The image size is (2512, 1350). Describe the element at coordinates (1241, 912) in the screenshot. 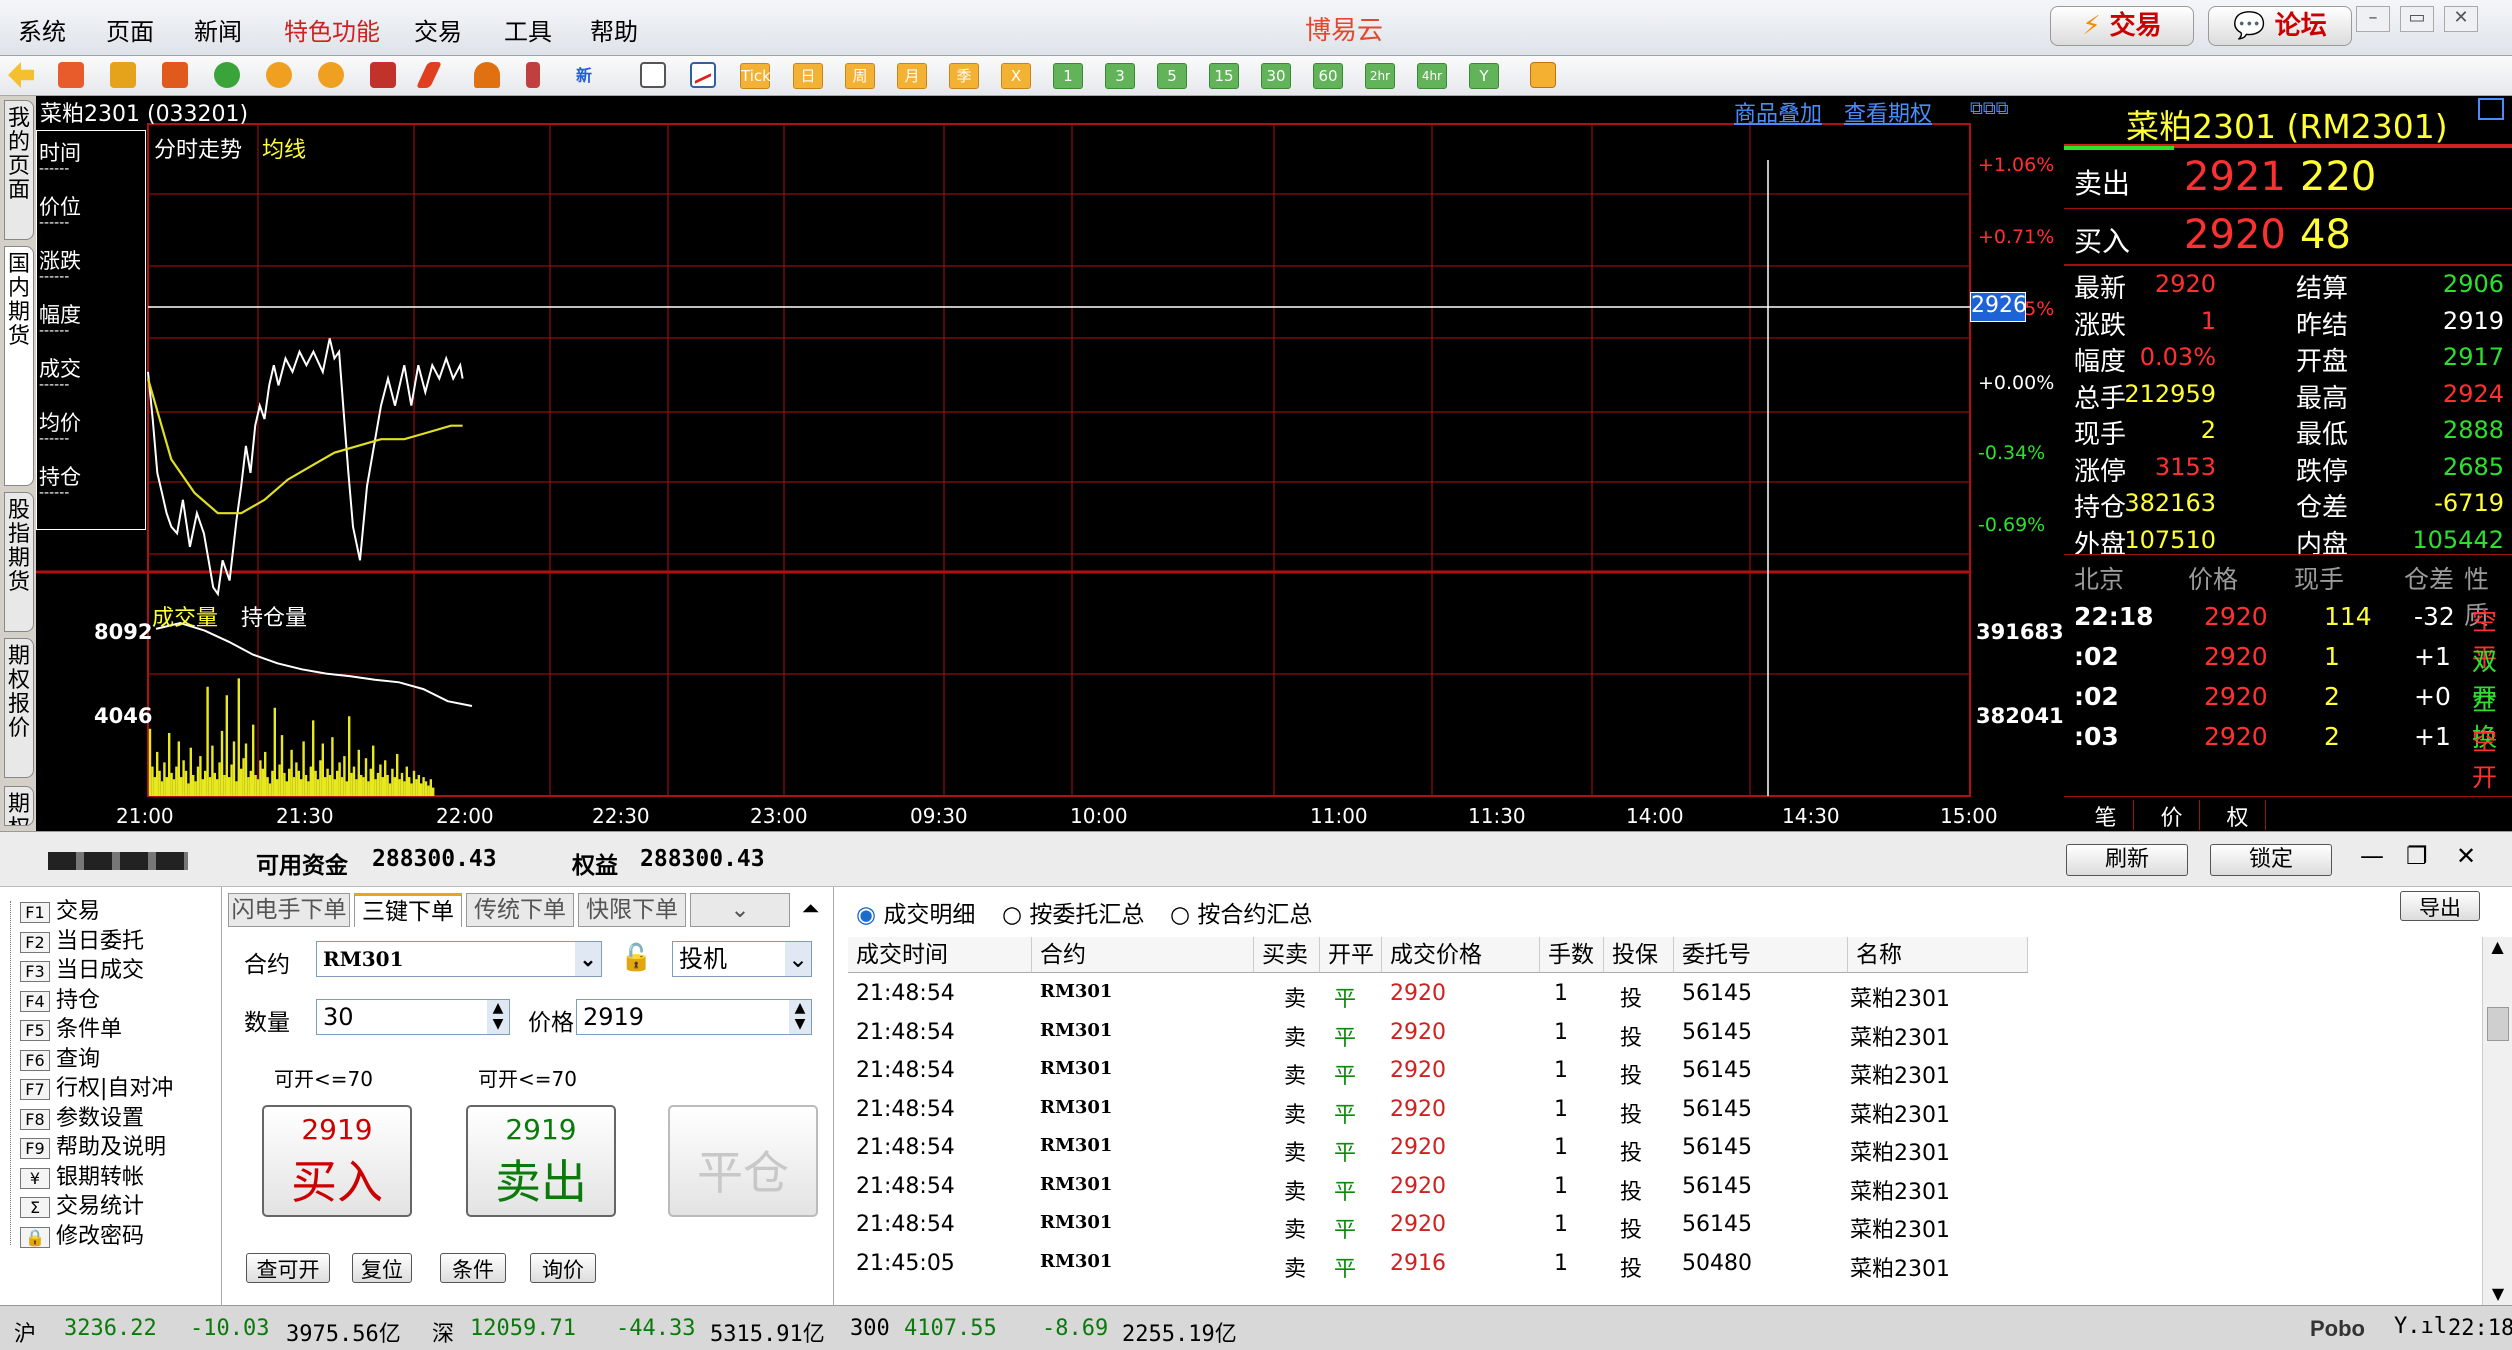

I see `radio-by-contract: ○ 按合约汇总` at that location.